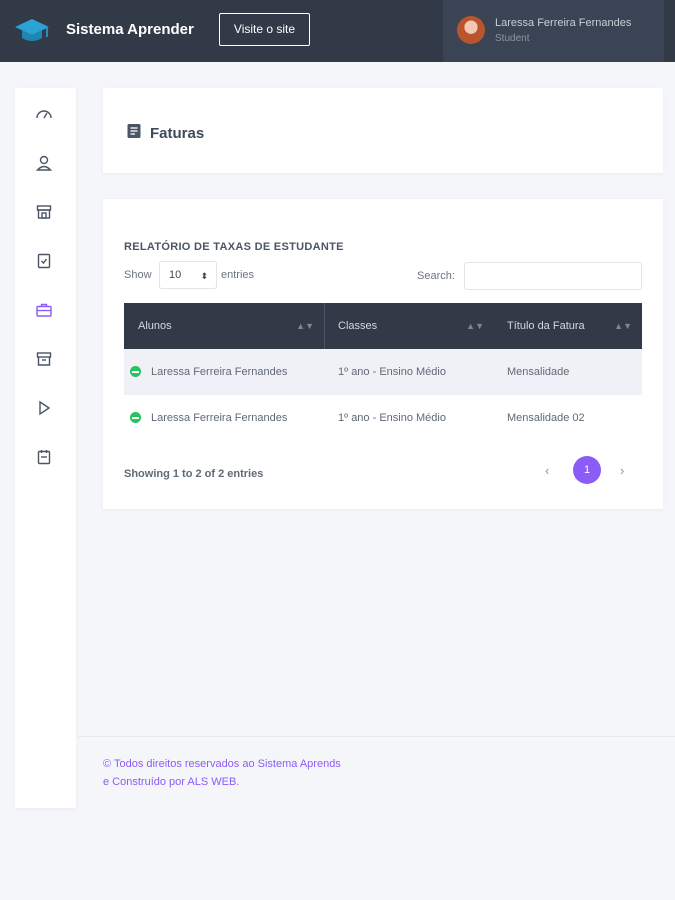 Image resolution: width=675 pixels, height=900 pixels. Describe the element at coordinates (383, 130) in the screenshot. I see `page-header-card: Faturas` at that location.